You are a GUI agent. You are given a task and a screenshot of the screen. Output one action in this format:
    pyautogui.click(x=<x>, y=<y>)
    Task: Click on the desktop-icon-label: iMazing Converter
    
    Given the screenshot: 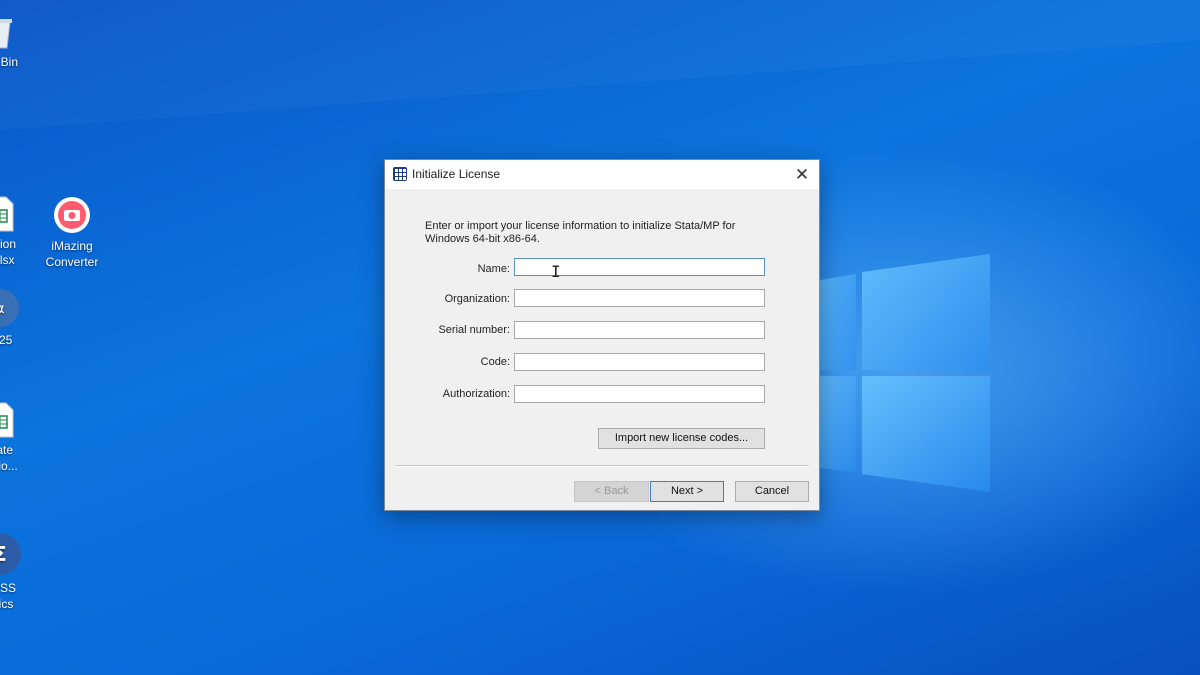 What is the action you would take?
    pyautogui.click(x=72, y=254)
    